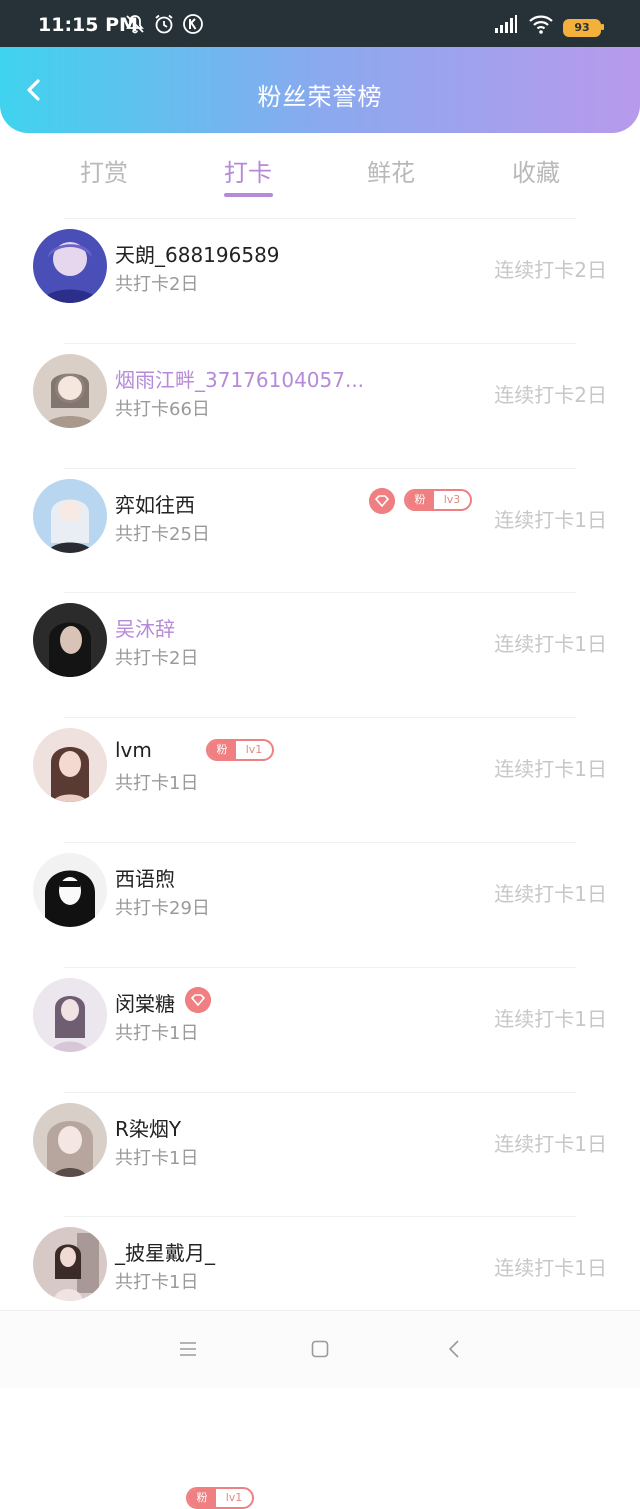 The height and width of the screenshot is (1509, 640). Describe the element at coordinates (455, 1349) in the screenshot. I see `back-triangle-icon` at that location.